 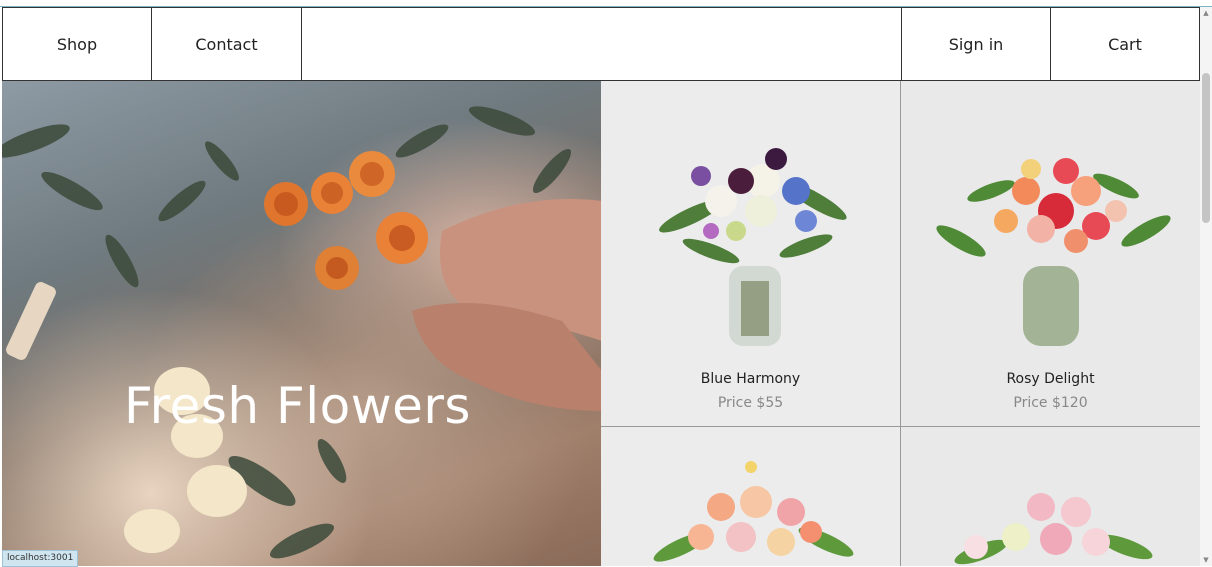 I want to click on scrollbar-thumb, so click(x=1206, y=148).